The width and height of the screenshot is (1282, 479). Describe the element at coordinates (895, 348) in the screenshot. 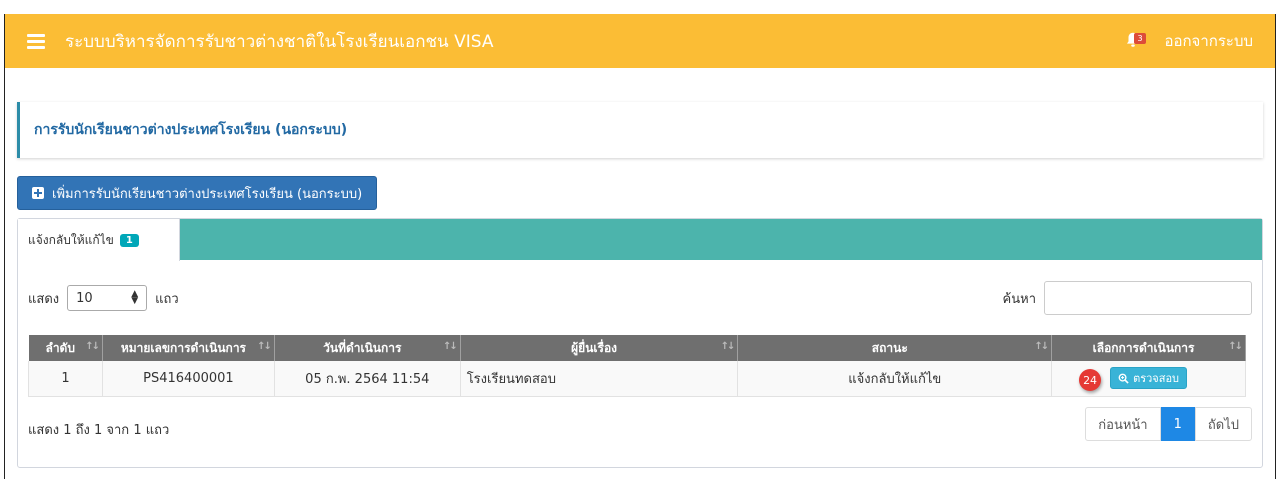

I see `column-header-status: สถานะ ↑↓` at that location.